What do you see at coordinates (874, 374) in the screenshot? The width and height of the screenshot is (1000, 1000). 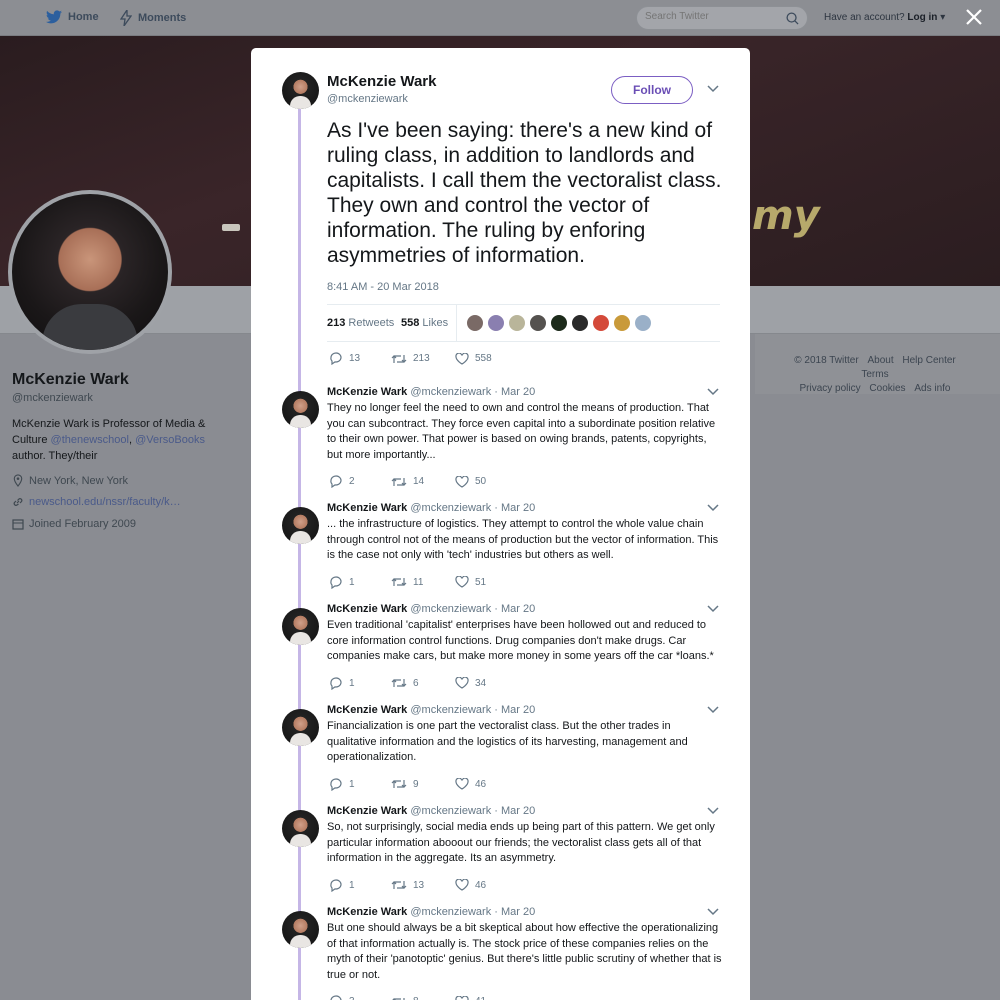 I see `footer-terms: Terms` at bounding box center [874, 374].